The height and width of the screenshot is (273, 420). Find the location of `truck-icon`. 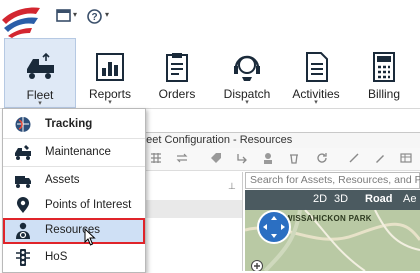

truck-icon is located at coordinates (23, 182).